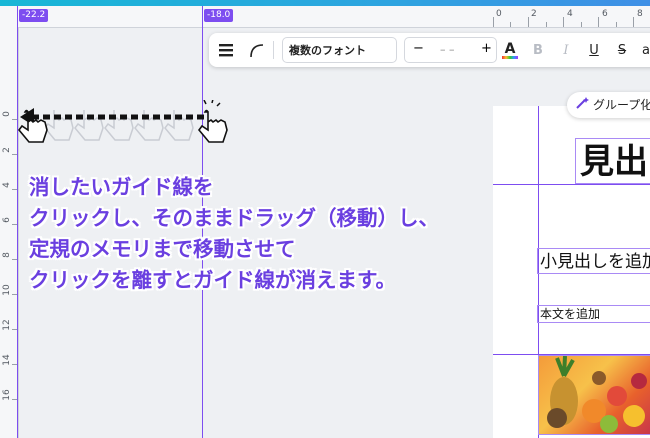 This screenshot has height=438, width=650. I want to click on size-increase-button: +, so click(486, 48).